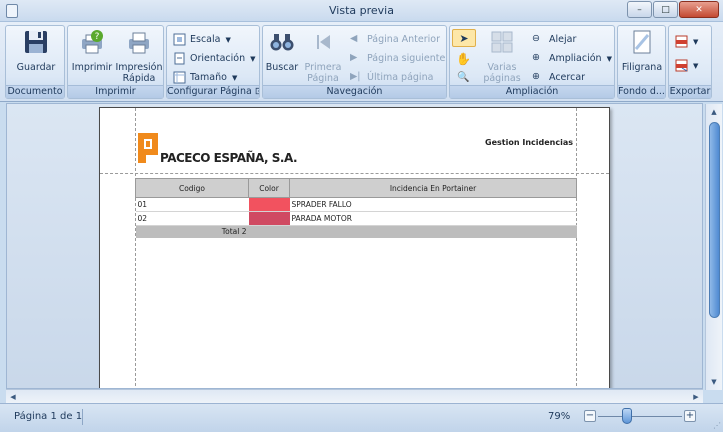  I want to click on tamano-dropdown: Tamaño ▼, so click(205, 77).